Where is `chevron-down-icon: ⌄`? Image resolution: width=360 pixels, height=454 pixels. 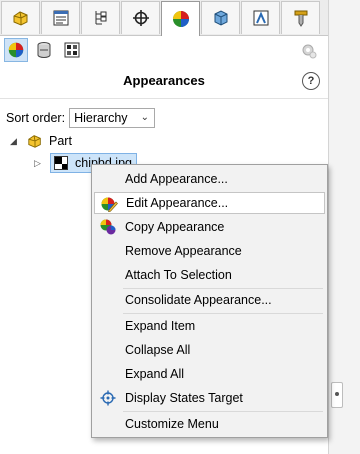 chevron-down-icon: ⌄ is located at coordinates (145, 117).